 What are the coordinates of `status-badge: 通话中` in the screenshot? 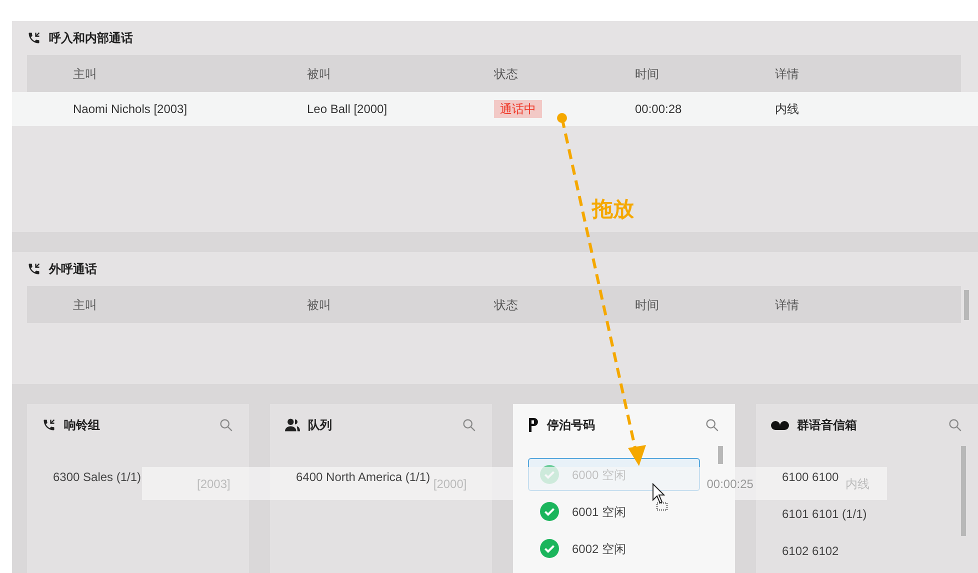 It's located at (518, 109).